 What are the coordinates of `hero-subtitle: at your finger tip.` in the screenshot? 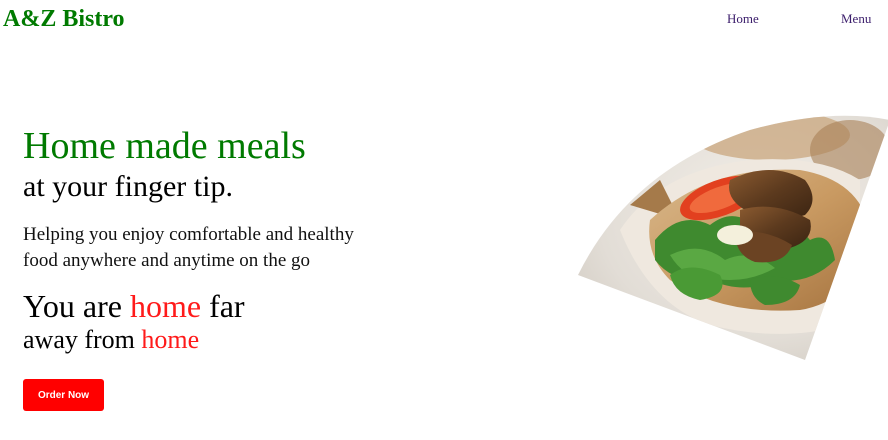 It's located at (128, 186).